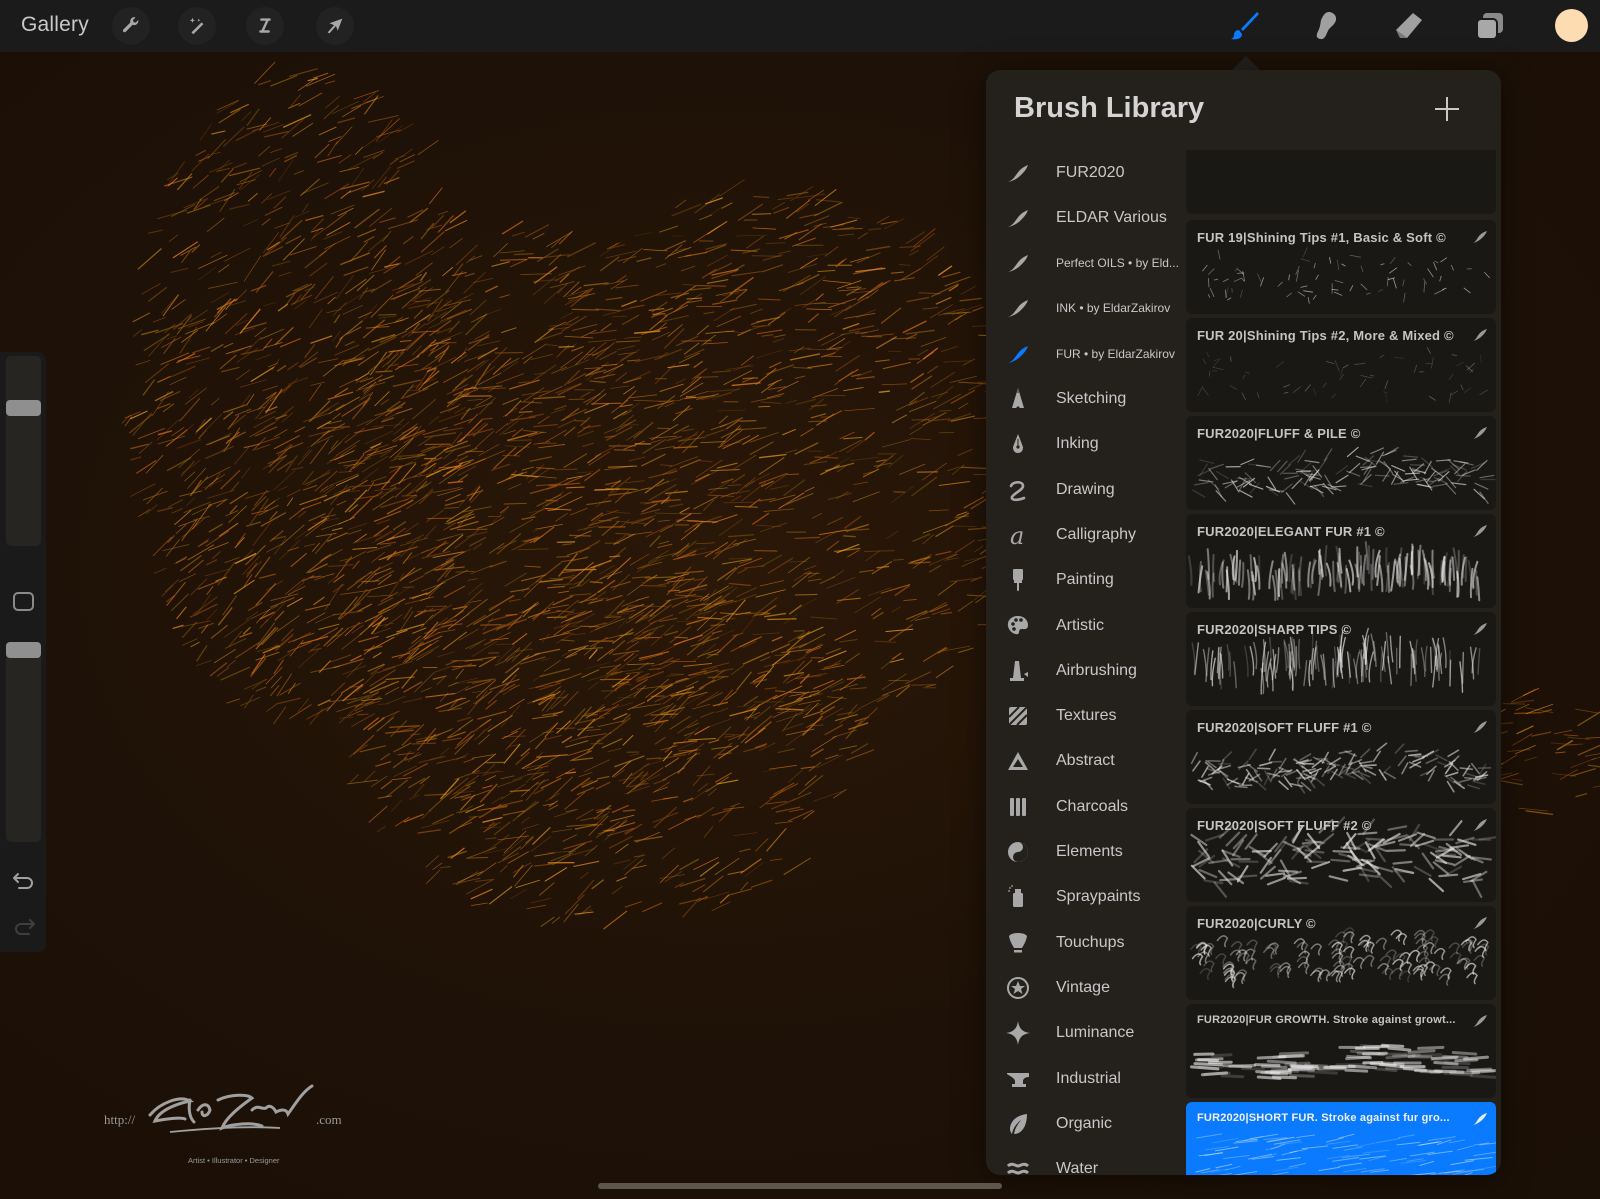 The width and height of the screenshot is (1600, 1199). I want to click on adjustments-button, so click(197, 26).